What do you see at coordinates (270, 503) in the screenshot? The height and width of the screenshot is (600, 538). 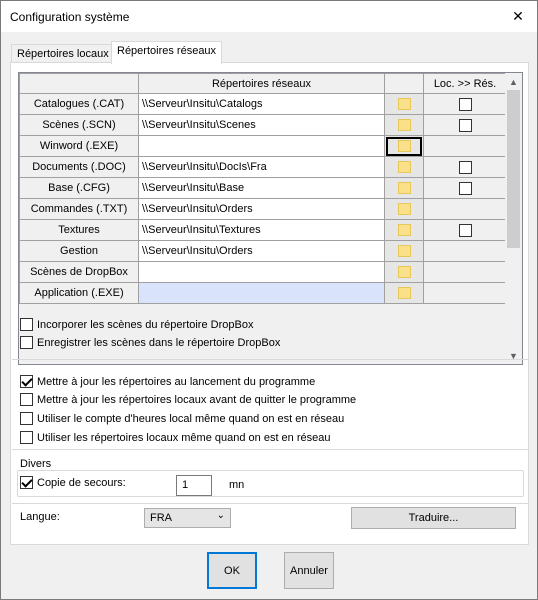 I see `divider` at bounding box center [270, 503].